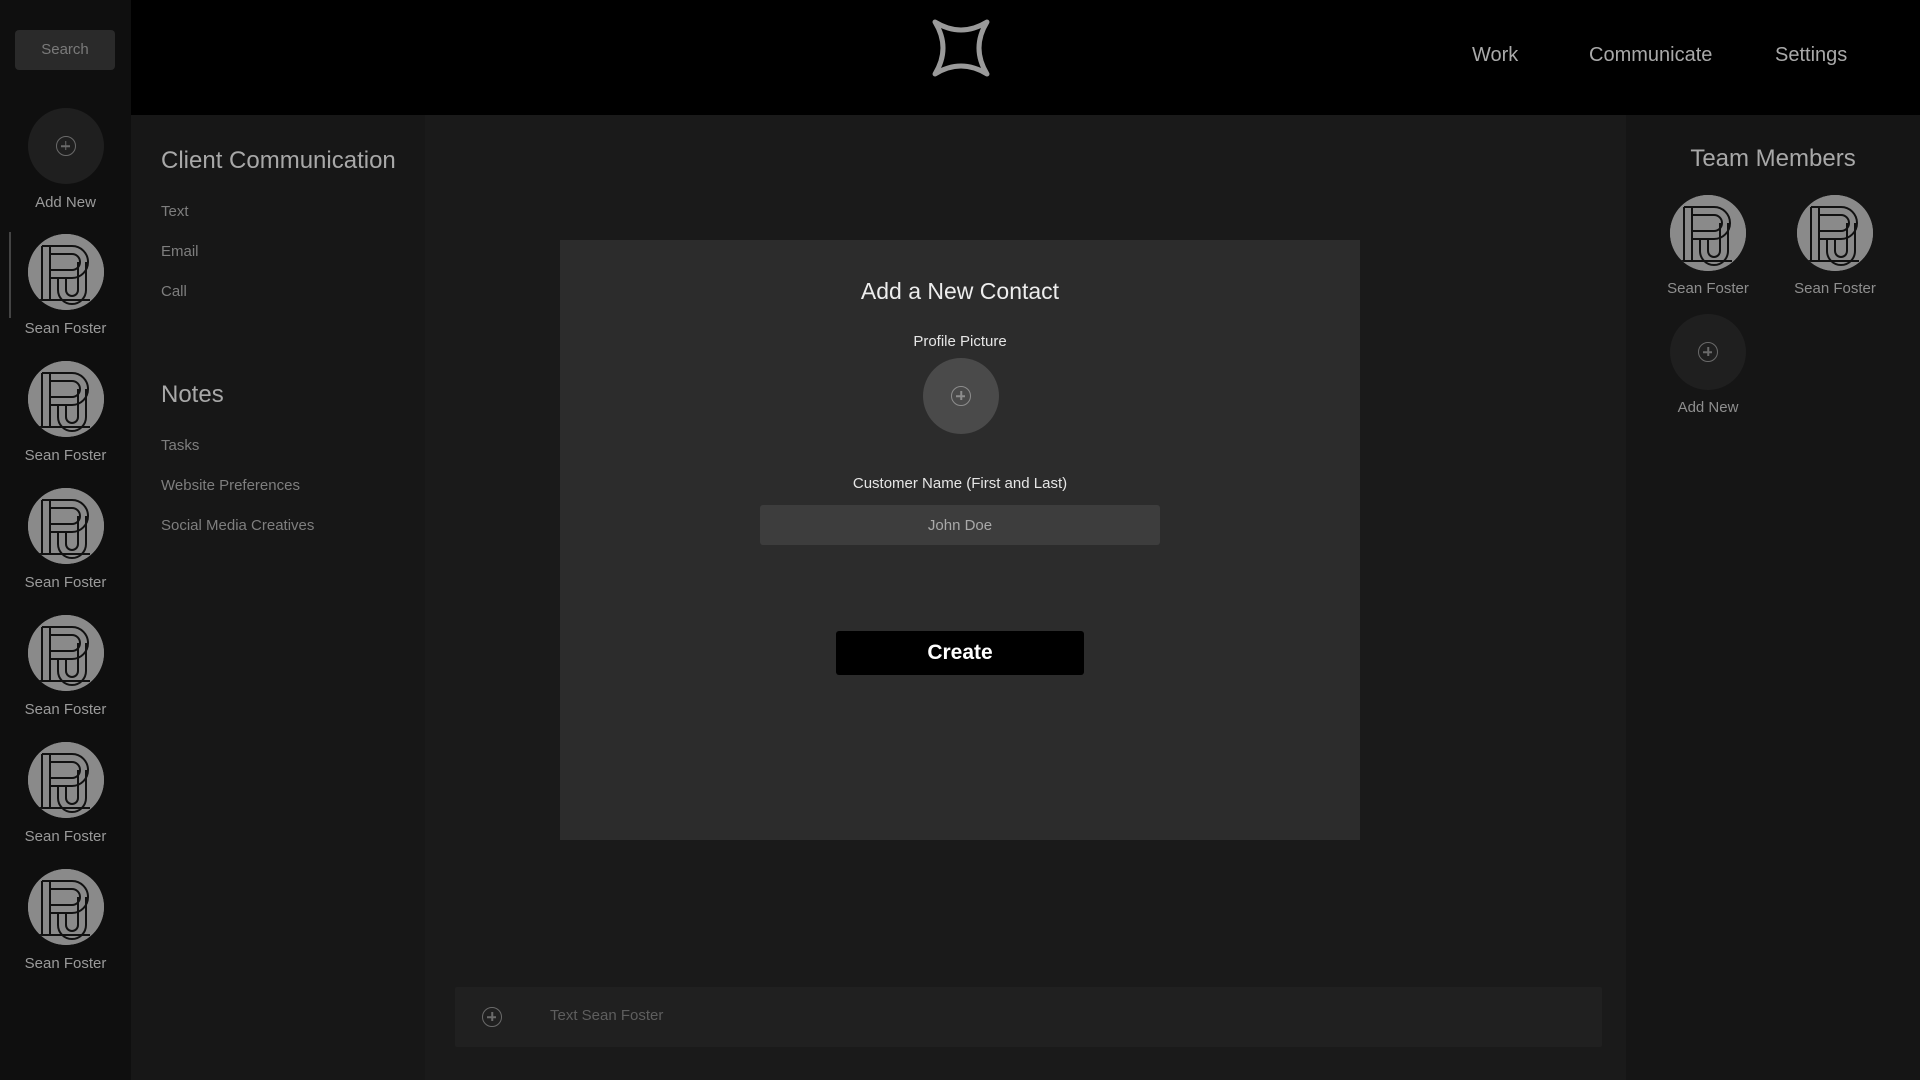 Image resolution: width=1920 pixels, height=1080 pixels. What do you see at coordinates (175, 211) in the screenshot?
I see `menu-item-text: Text` at bounding box center [175, 211].